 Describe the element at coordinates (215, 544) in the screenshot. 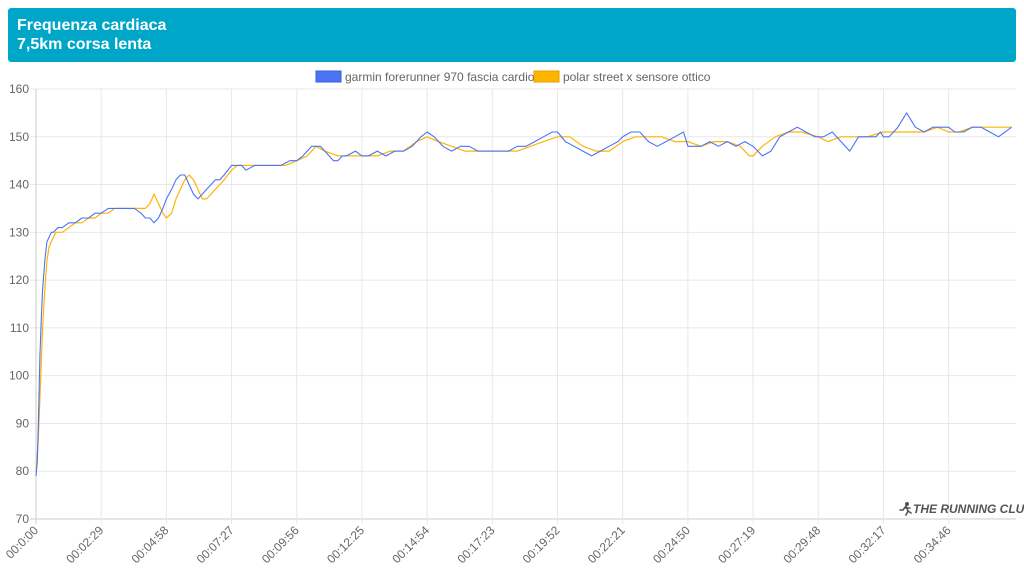

I see `x-tick-label: 00:07:27` at that location.